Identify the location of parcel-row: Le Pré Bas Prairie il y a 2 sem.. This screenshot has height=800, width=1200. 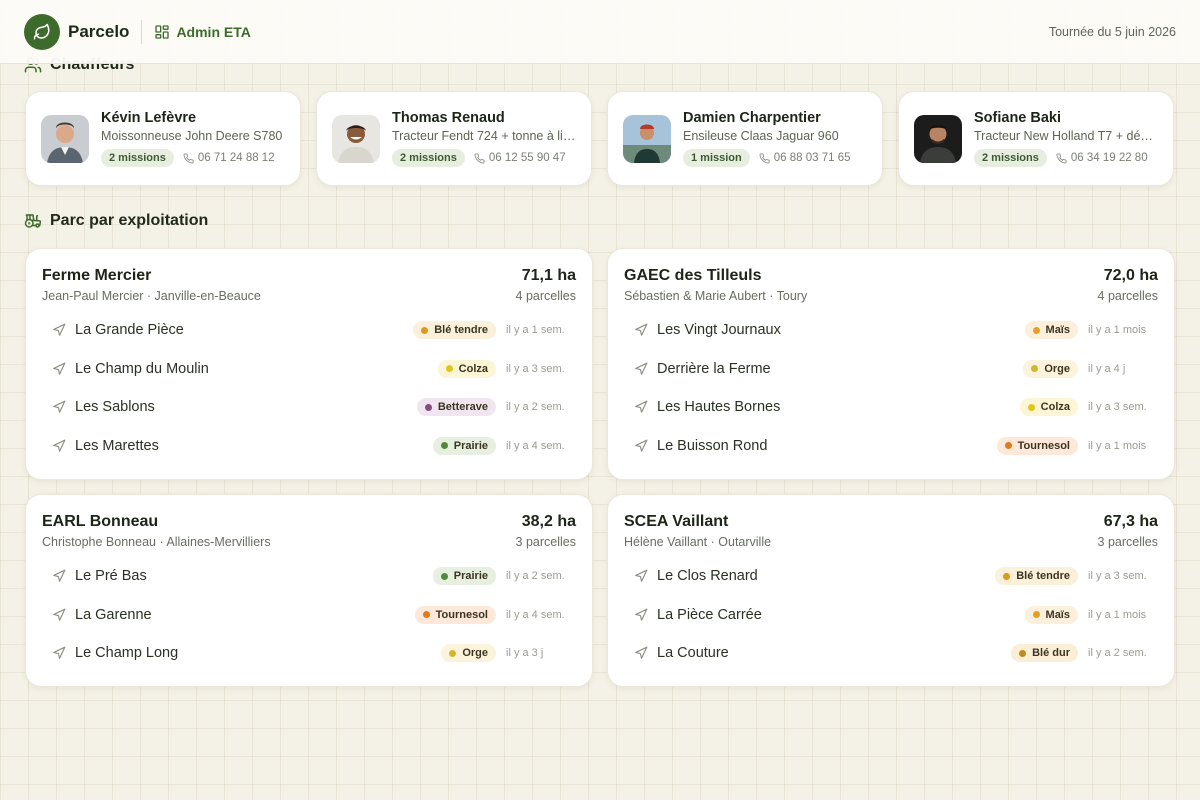
(309, 576).